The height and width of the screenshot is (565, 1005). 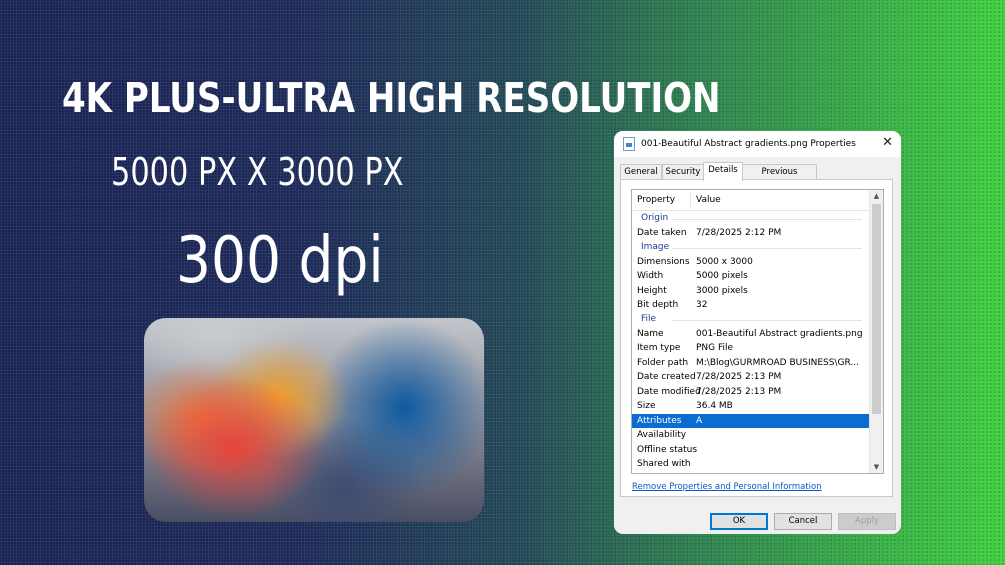 What do you see at coordinates (739, 521) in the screenshot?
I see `ok-button: OK` at bounding box center [739, 521].